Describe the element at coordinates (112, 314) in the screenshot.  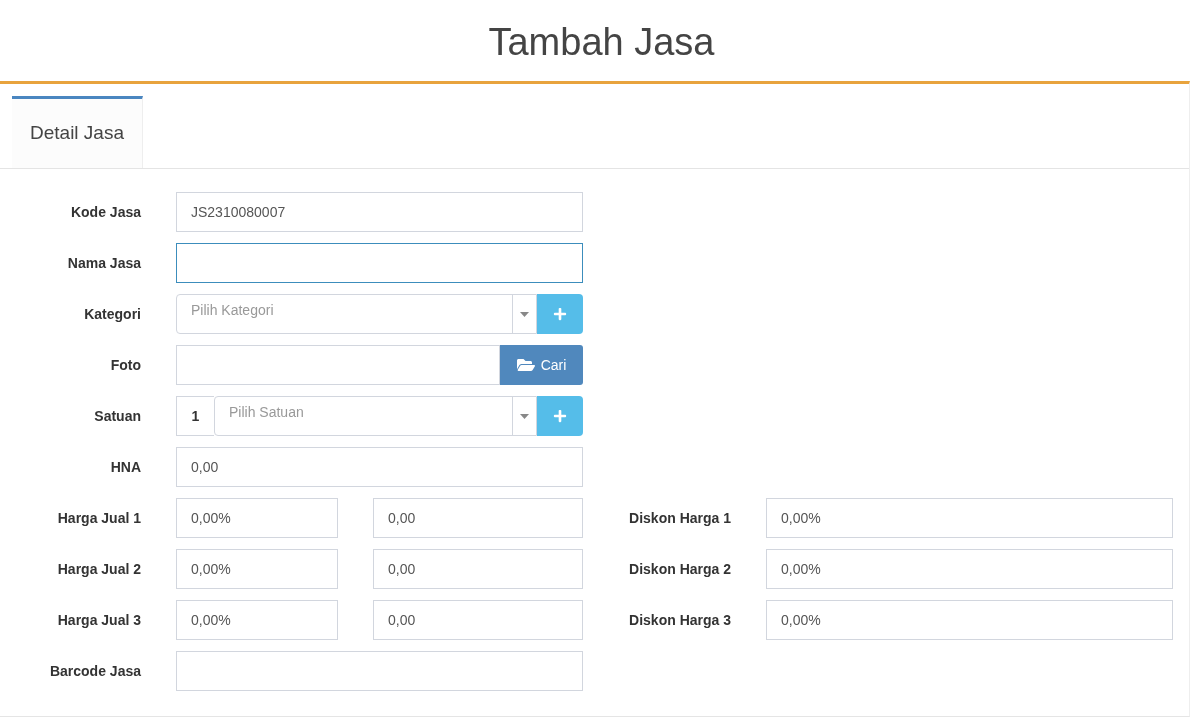
I see `field-label: Kategori` at that location.